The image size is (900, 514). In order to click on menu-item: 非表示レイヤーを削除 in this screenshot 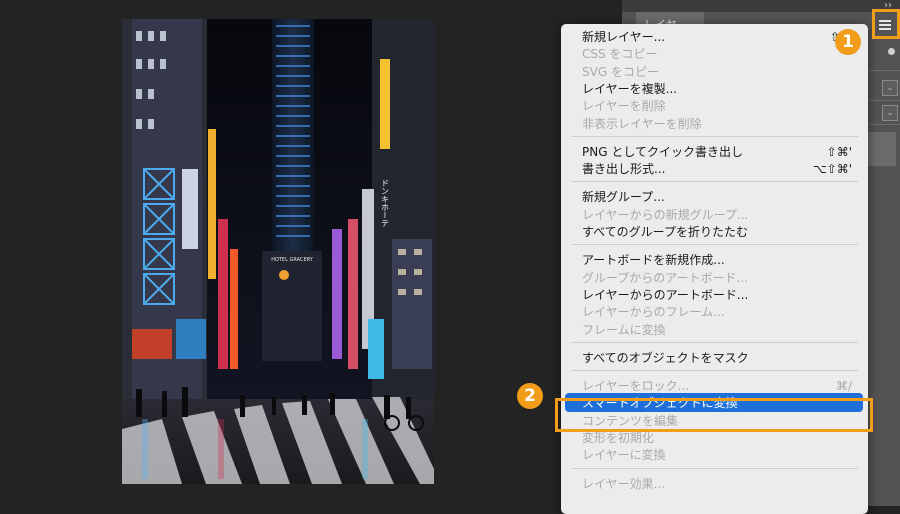, I will do `click(717, 124)`.